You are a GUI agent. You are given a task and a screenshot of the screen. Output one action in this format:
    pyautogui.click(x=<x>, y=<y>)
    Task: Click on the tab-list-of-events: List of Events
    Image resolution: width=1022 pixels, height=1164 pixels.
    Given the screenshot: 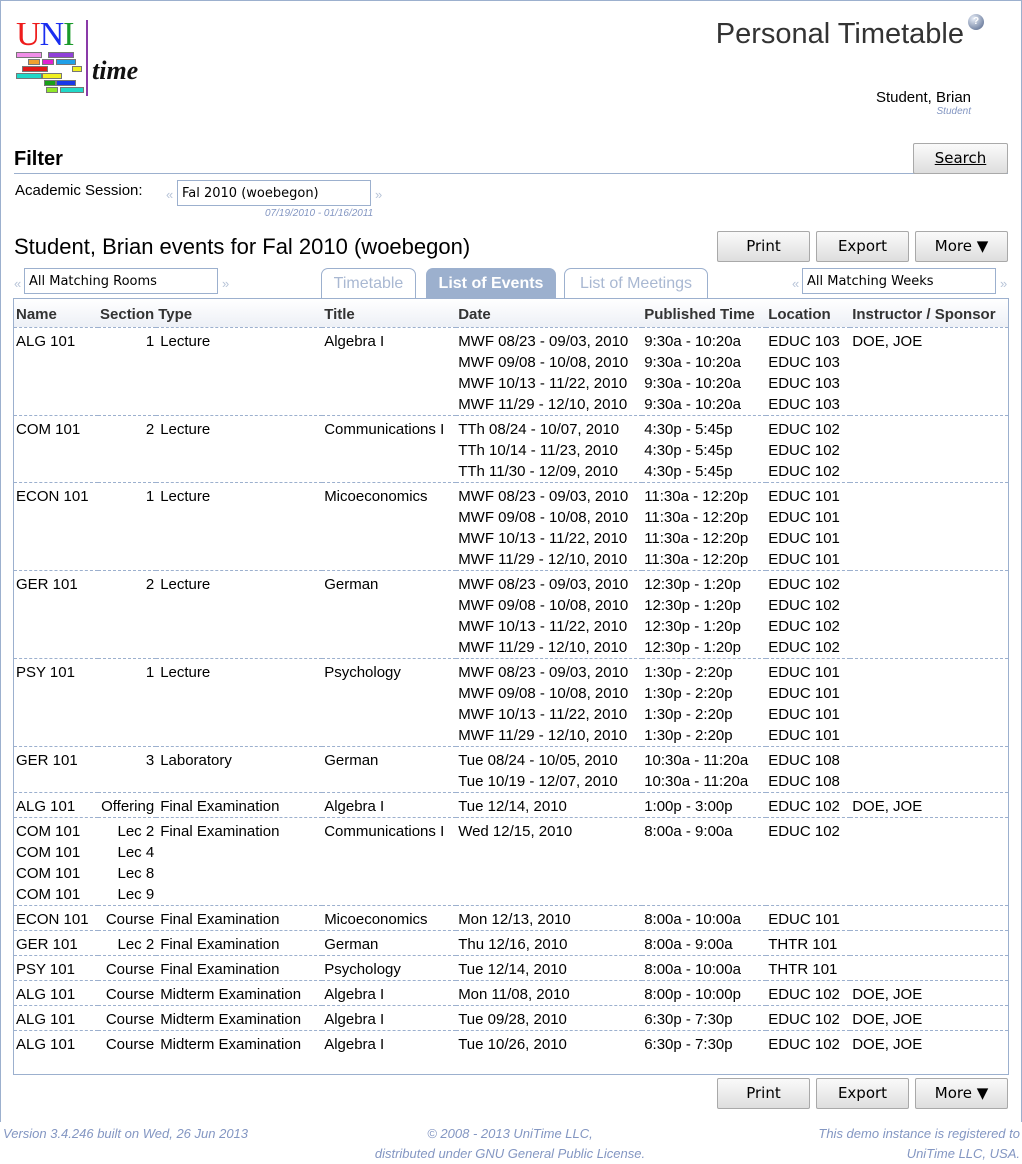 What is the action you would take?
    pyautogui.click(x=491, y=283)
    